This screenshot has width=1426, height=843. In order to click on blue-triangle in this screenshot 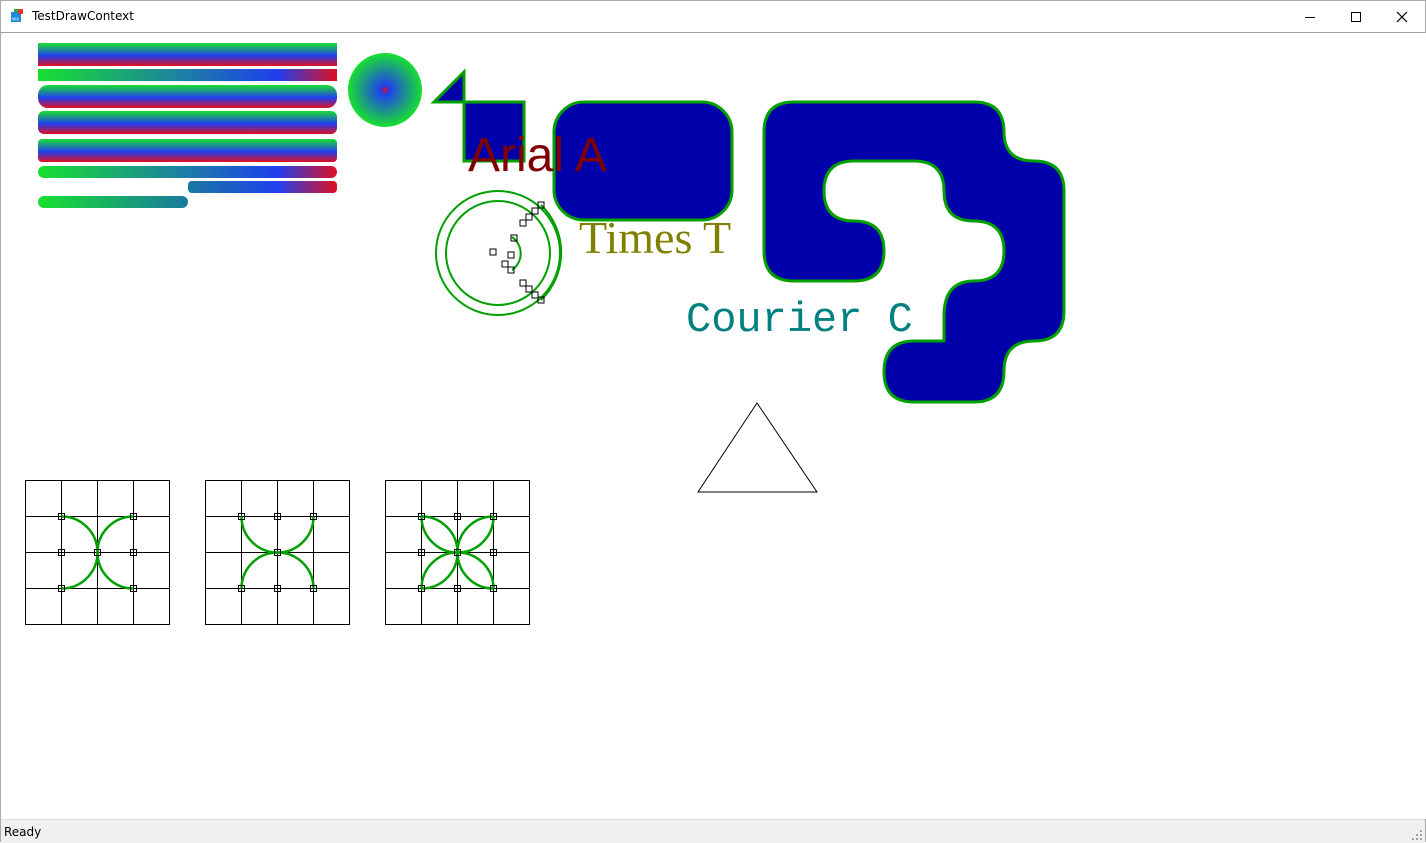, I will do `click(448, 86)`.